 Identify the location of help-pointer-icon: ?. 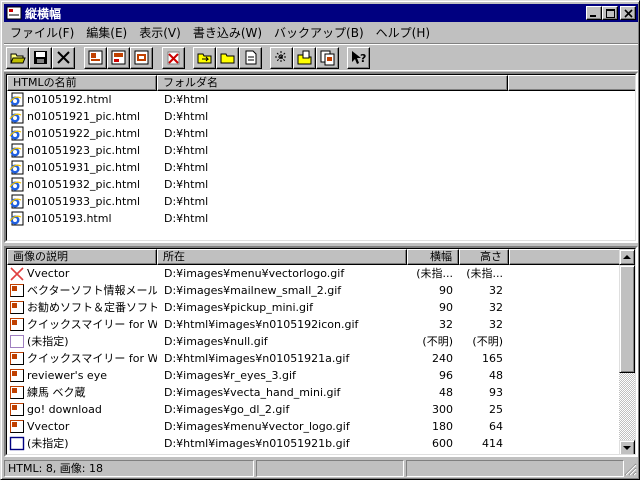
(359, 58).